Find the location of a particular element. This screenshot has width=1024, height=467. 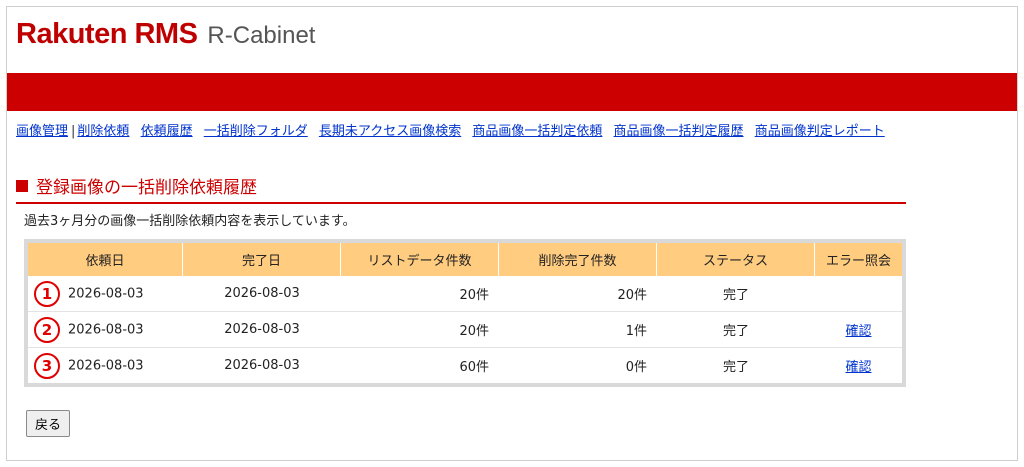

nav-long-unaccessed-search: 長期未アクセス画像検索 is located at coordinates (390, 131).